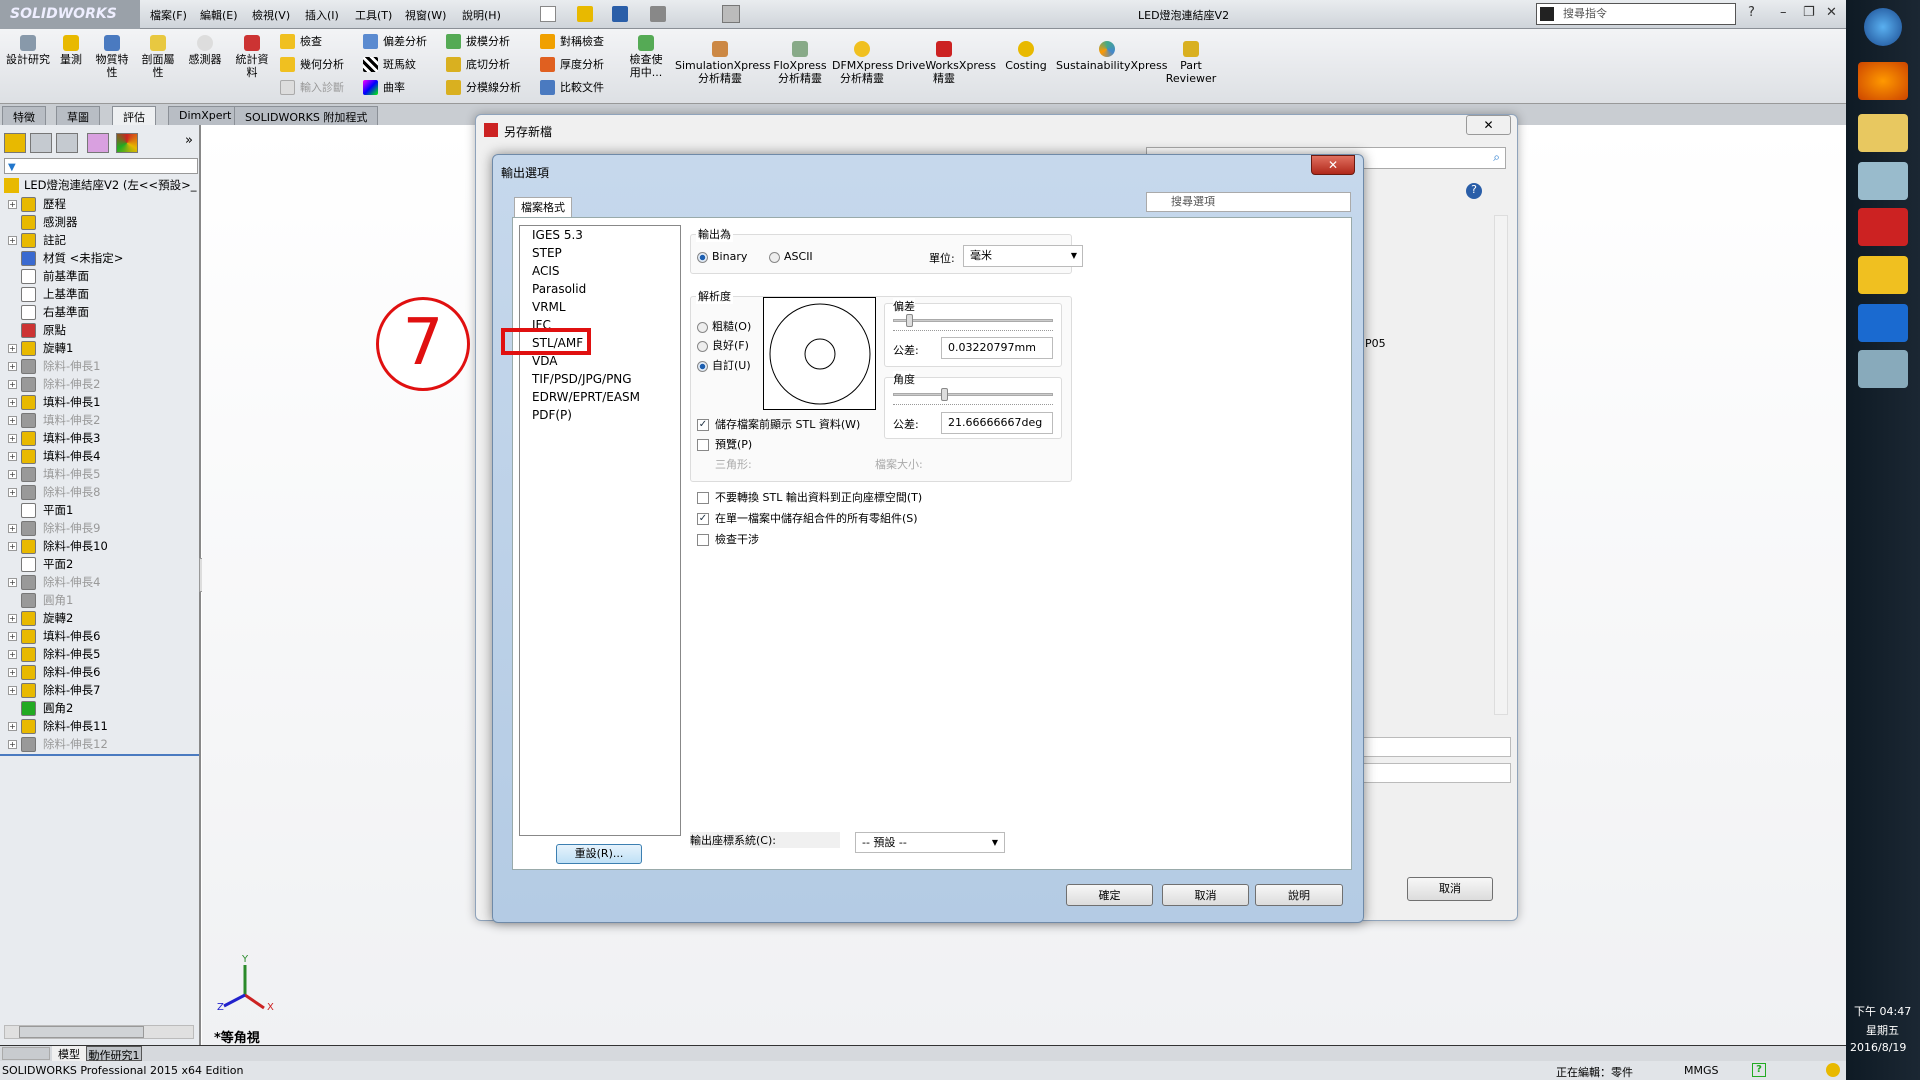 This screenshot has height=1080, width=1920. Describe the element at coordinates (1248, 202) in the screenshot. I see `search-options-input: 搜尋選項` at that location.